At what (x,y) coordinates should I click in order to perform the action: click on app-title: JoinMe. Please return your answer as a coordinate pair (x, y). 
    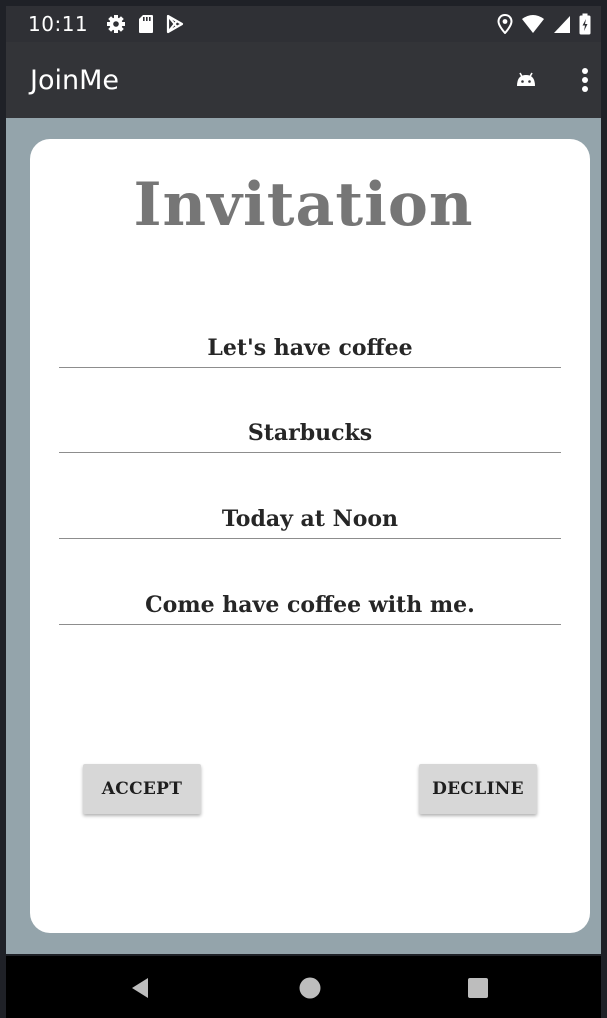
    Looking at the image, I should click on (75, 80).